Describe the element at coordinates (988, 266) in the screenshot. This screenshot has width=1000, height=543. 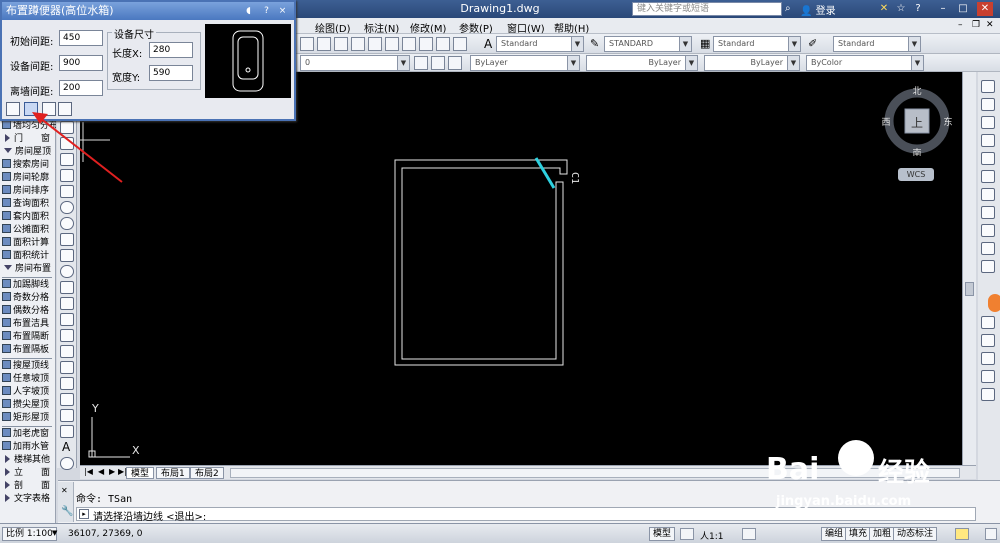
I see `extend-tool-icon` at that location.